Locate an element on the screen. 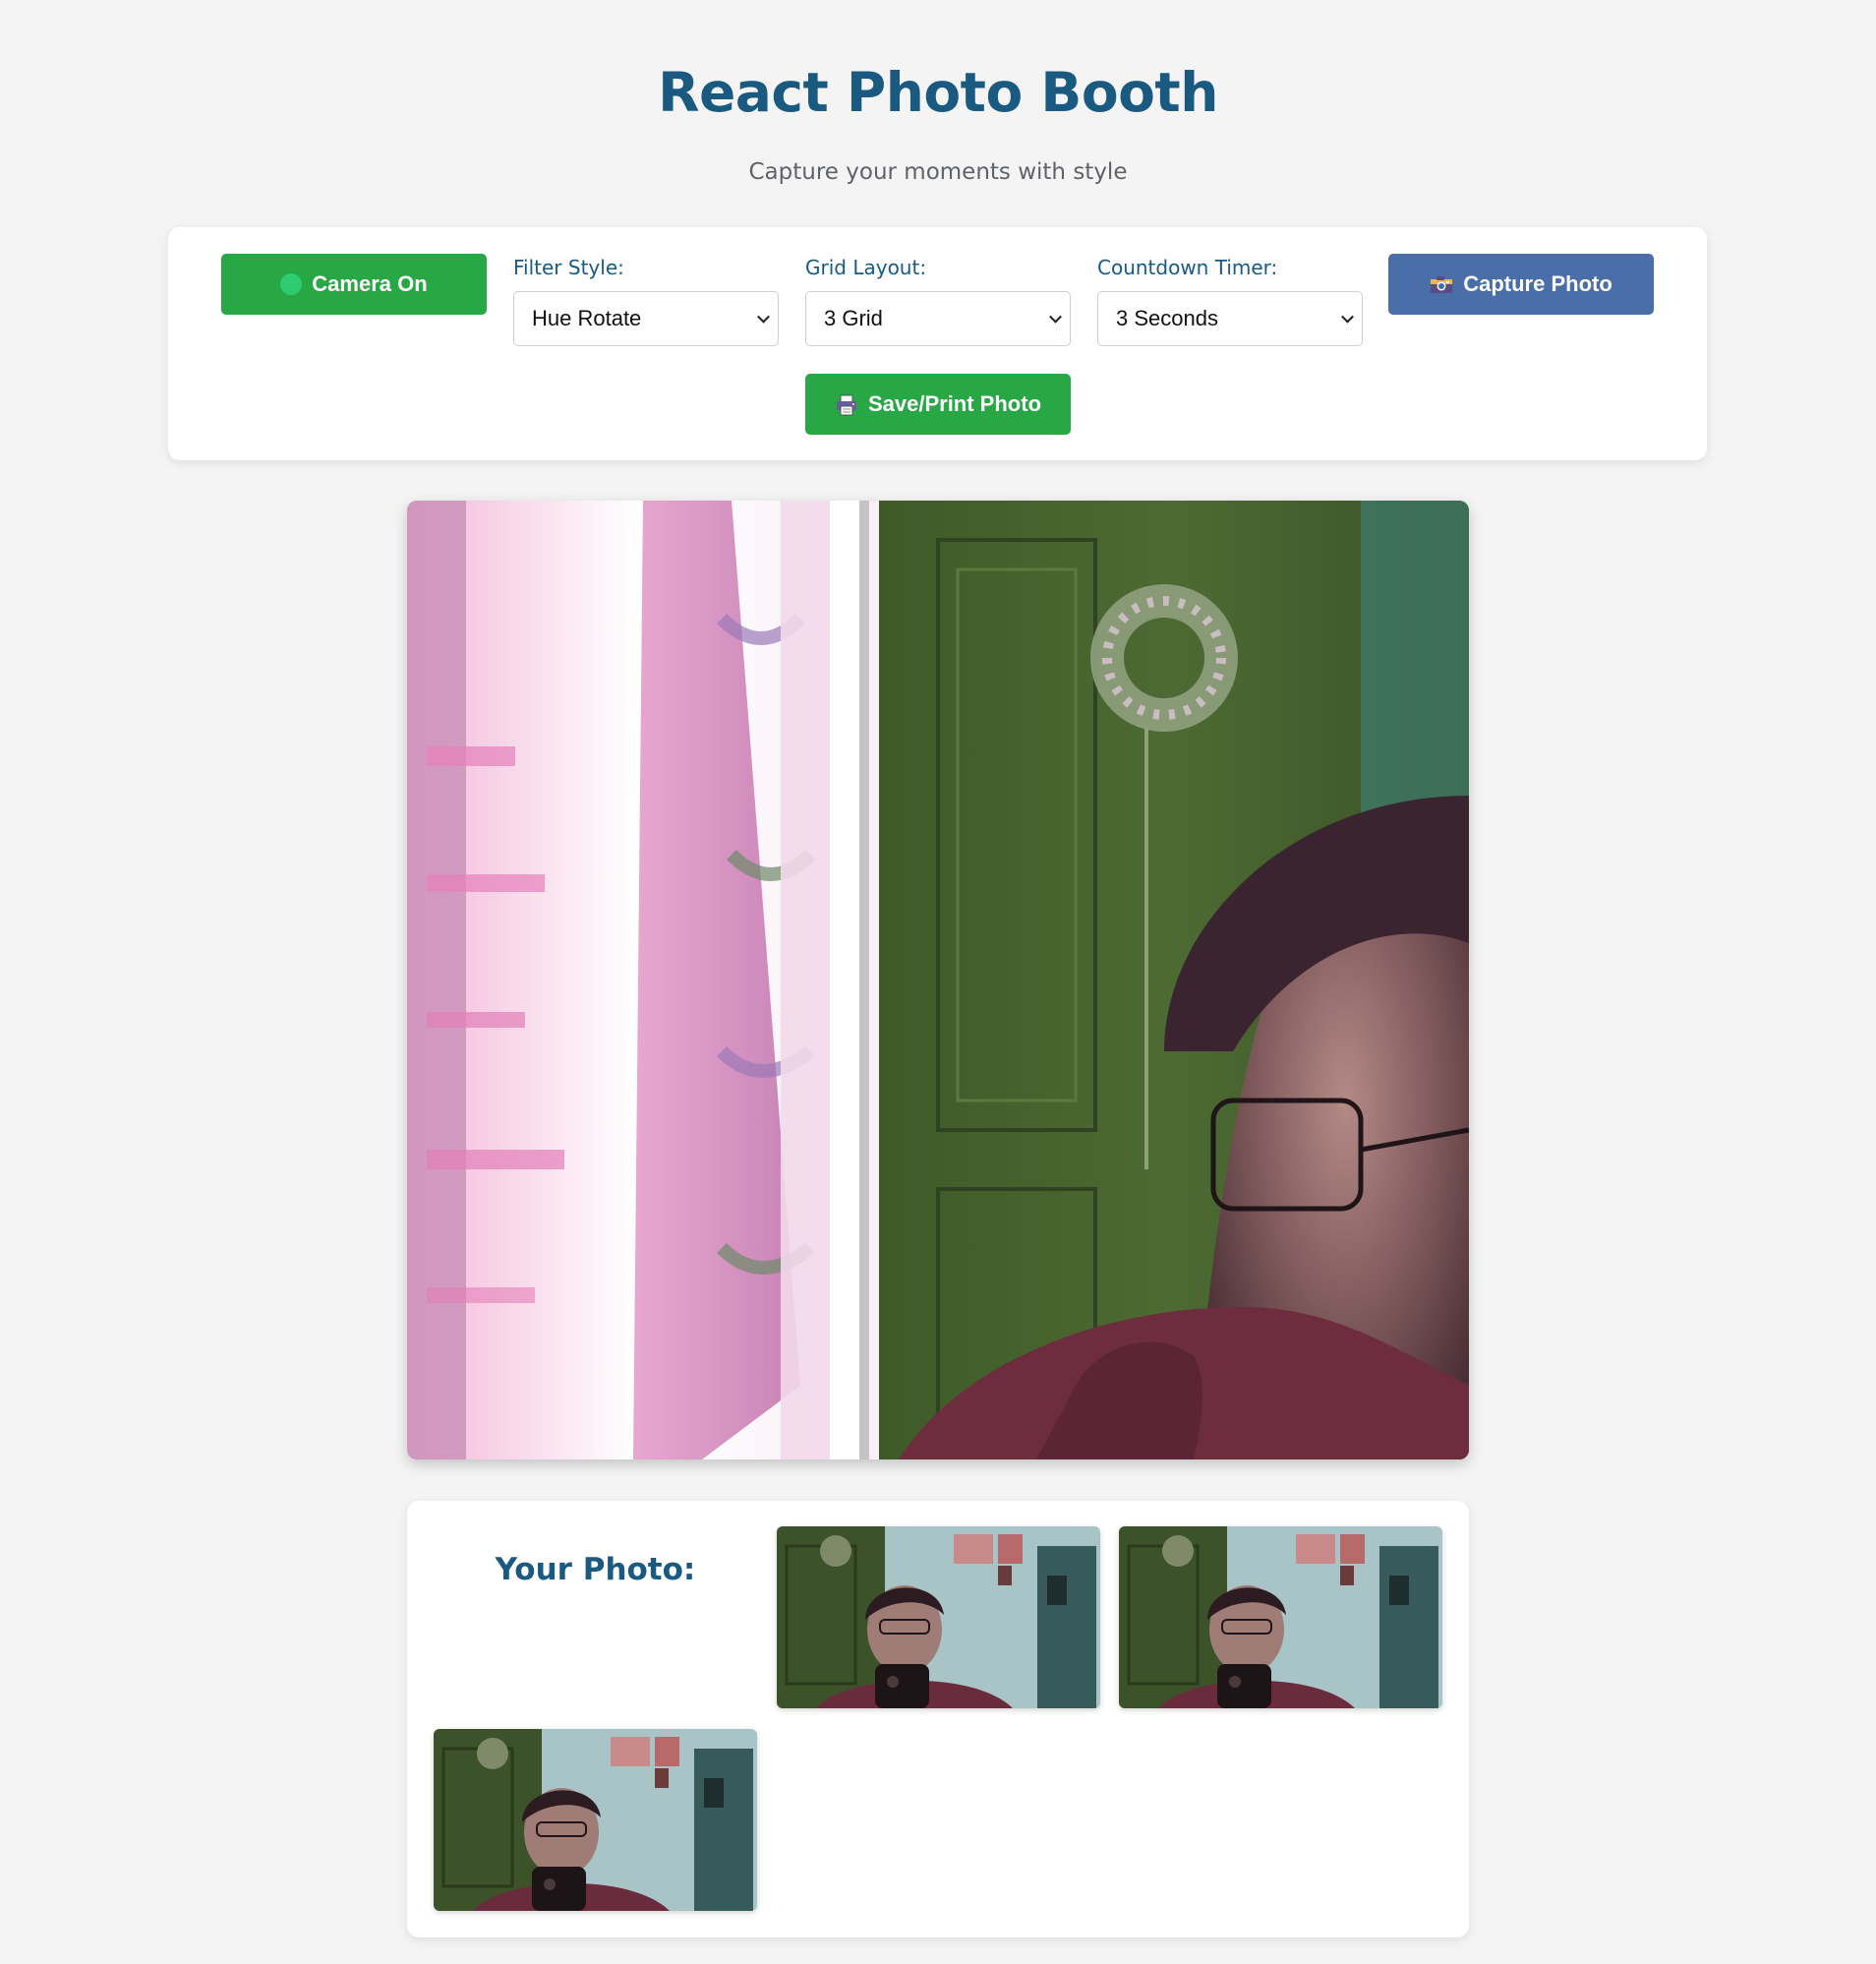 The height and width of the screenshot is (1964, 1876). countdown-timer-field: Countdown Timer: 3 Seconds is located at coordinates (1230, 300).